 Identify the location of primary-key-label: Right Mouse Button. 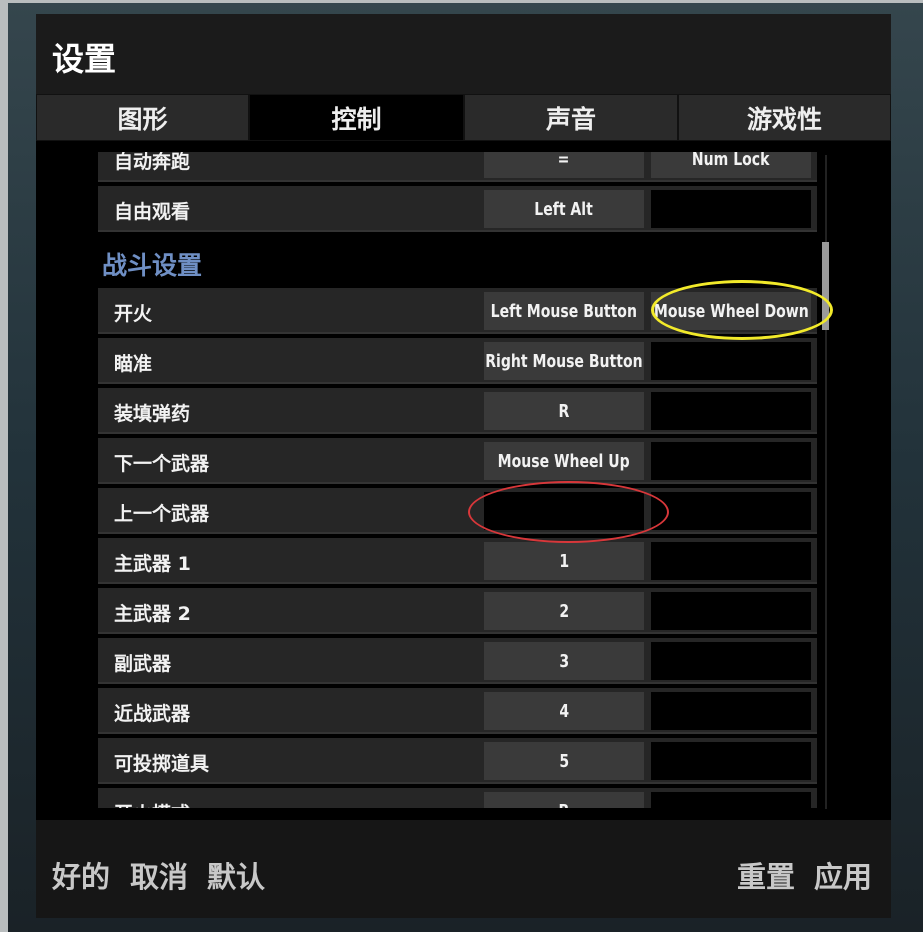
(564, 361).